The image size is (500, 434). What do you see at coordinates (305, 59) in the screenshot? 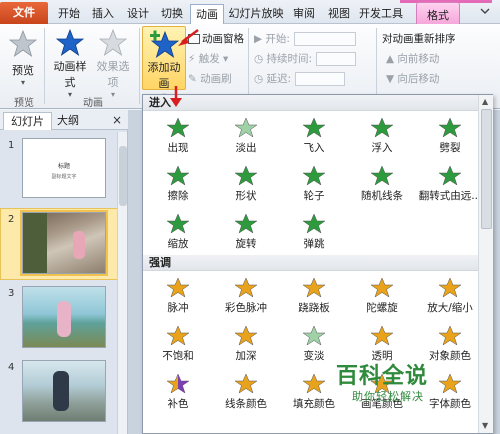
I see `timing-duration-field: ◷ 持续时间:` at bounding box center [305, 59].